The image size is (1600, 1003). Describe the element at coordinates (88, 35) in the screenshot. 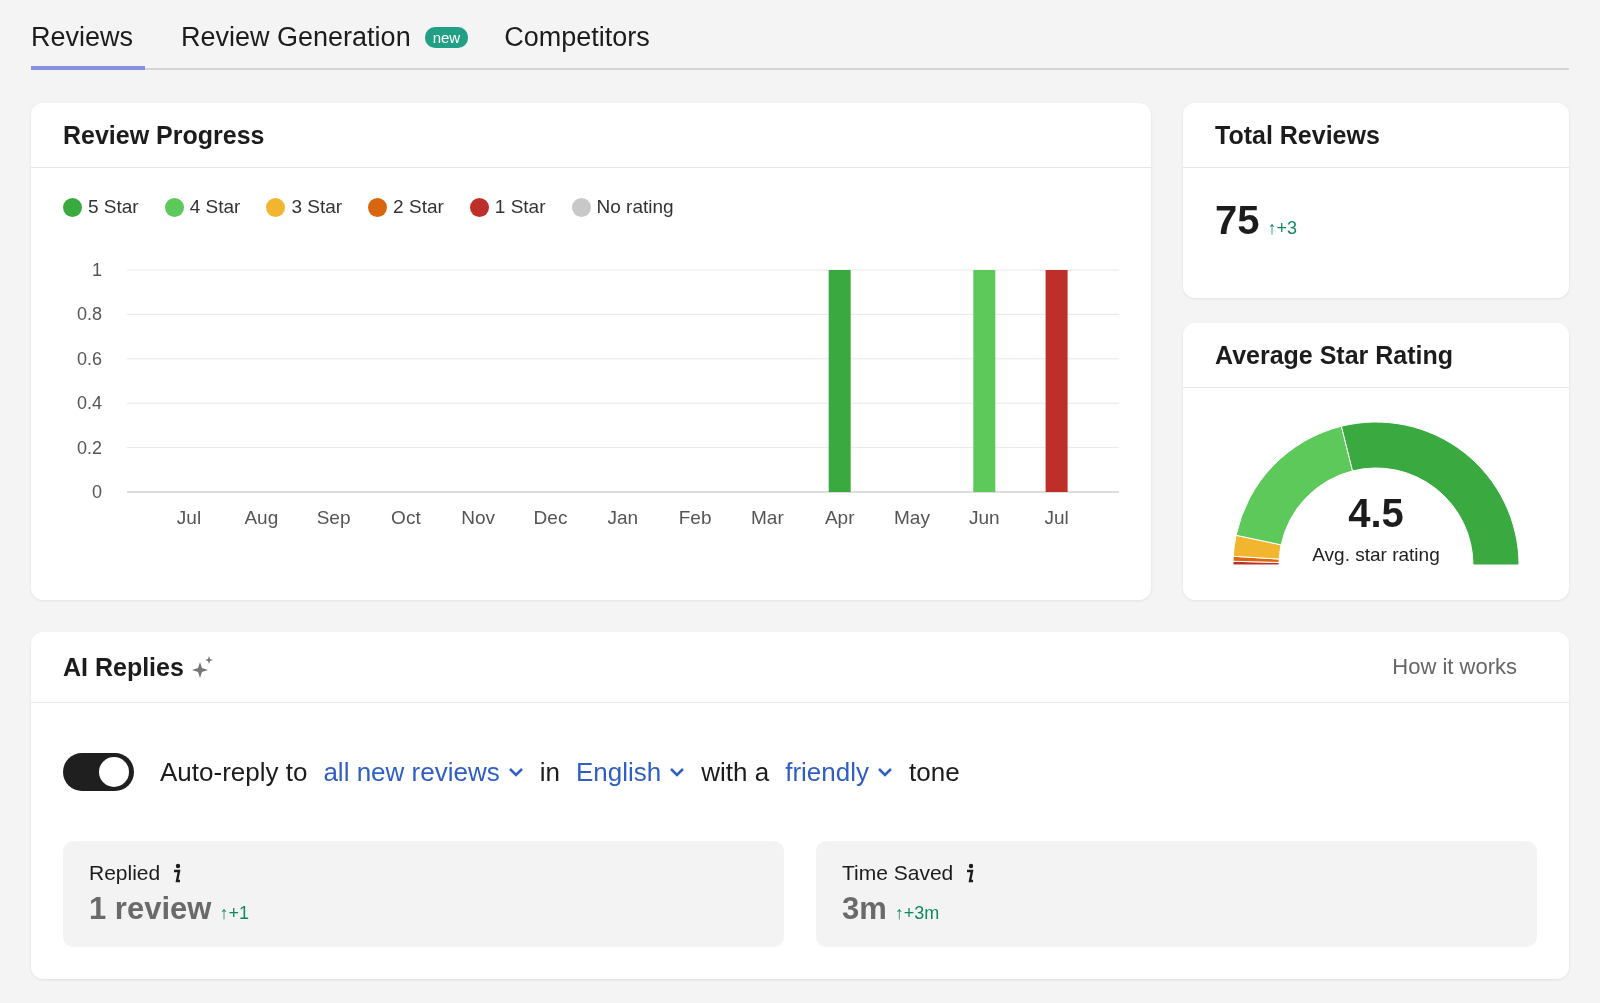

I see `tab: Reviews` at that location.